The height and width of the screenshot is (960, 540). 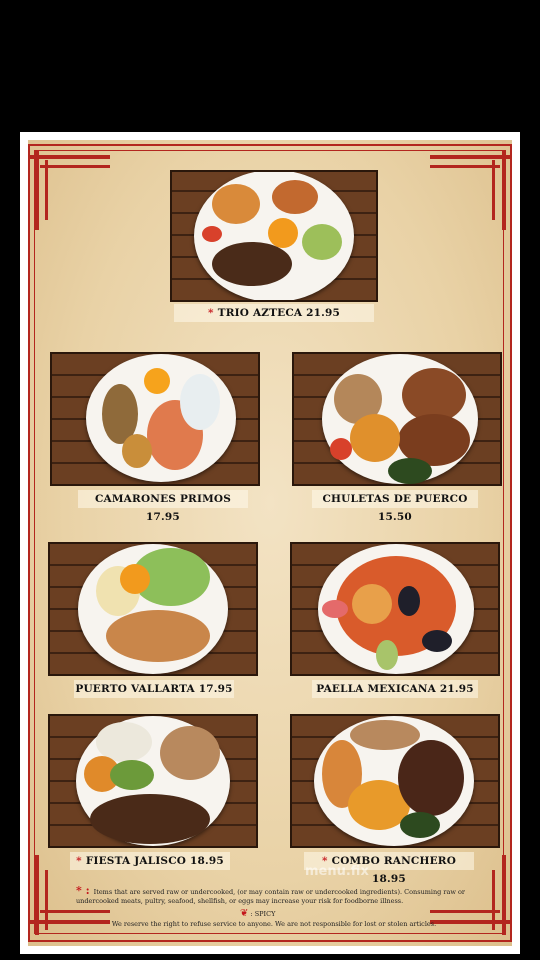 I want to click on dish-label-trio-azteca: * TRIO AZTECA 21.95, so click(x=274, y=313).